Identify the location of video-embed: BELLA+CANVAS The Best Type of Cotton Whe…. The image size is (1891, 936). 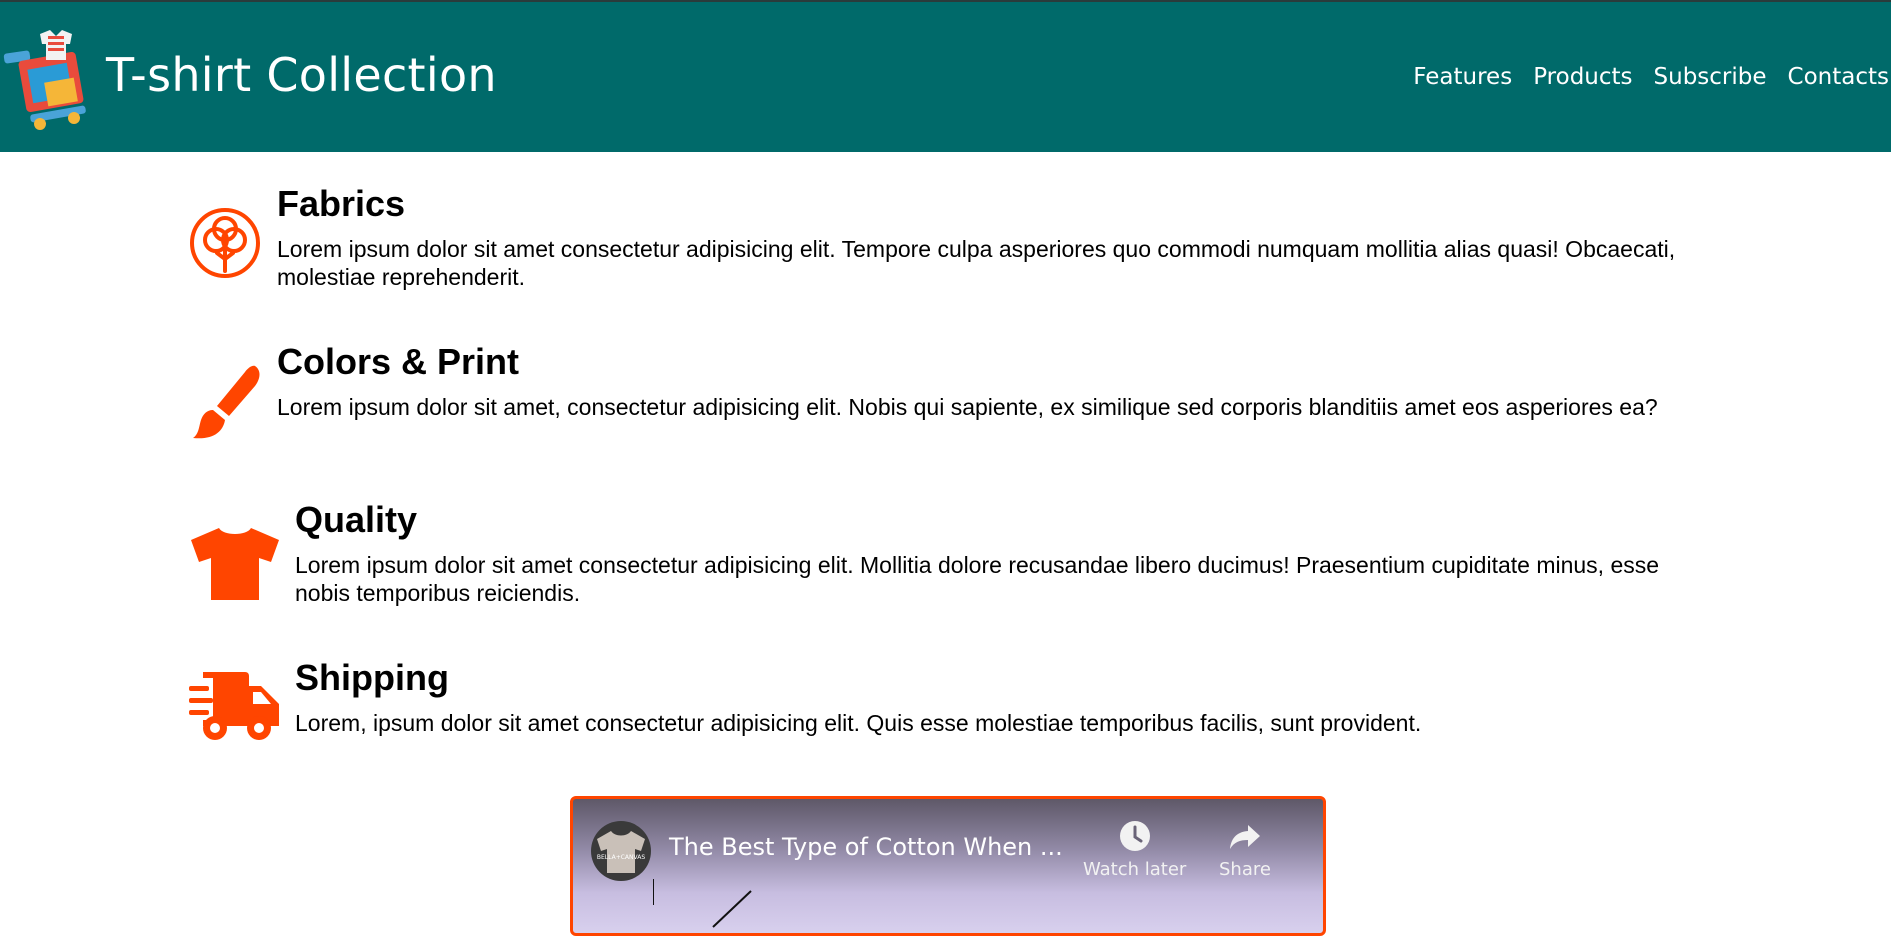
(948, 866).